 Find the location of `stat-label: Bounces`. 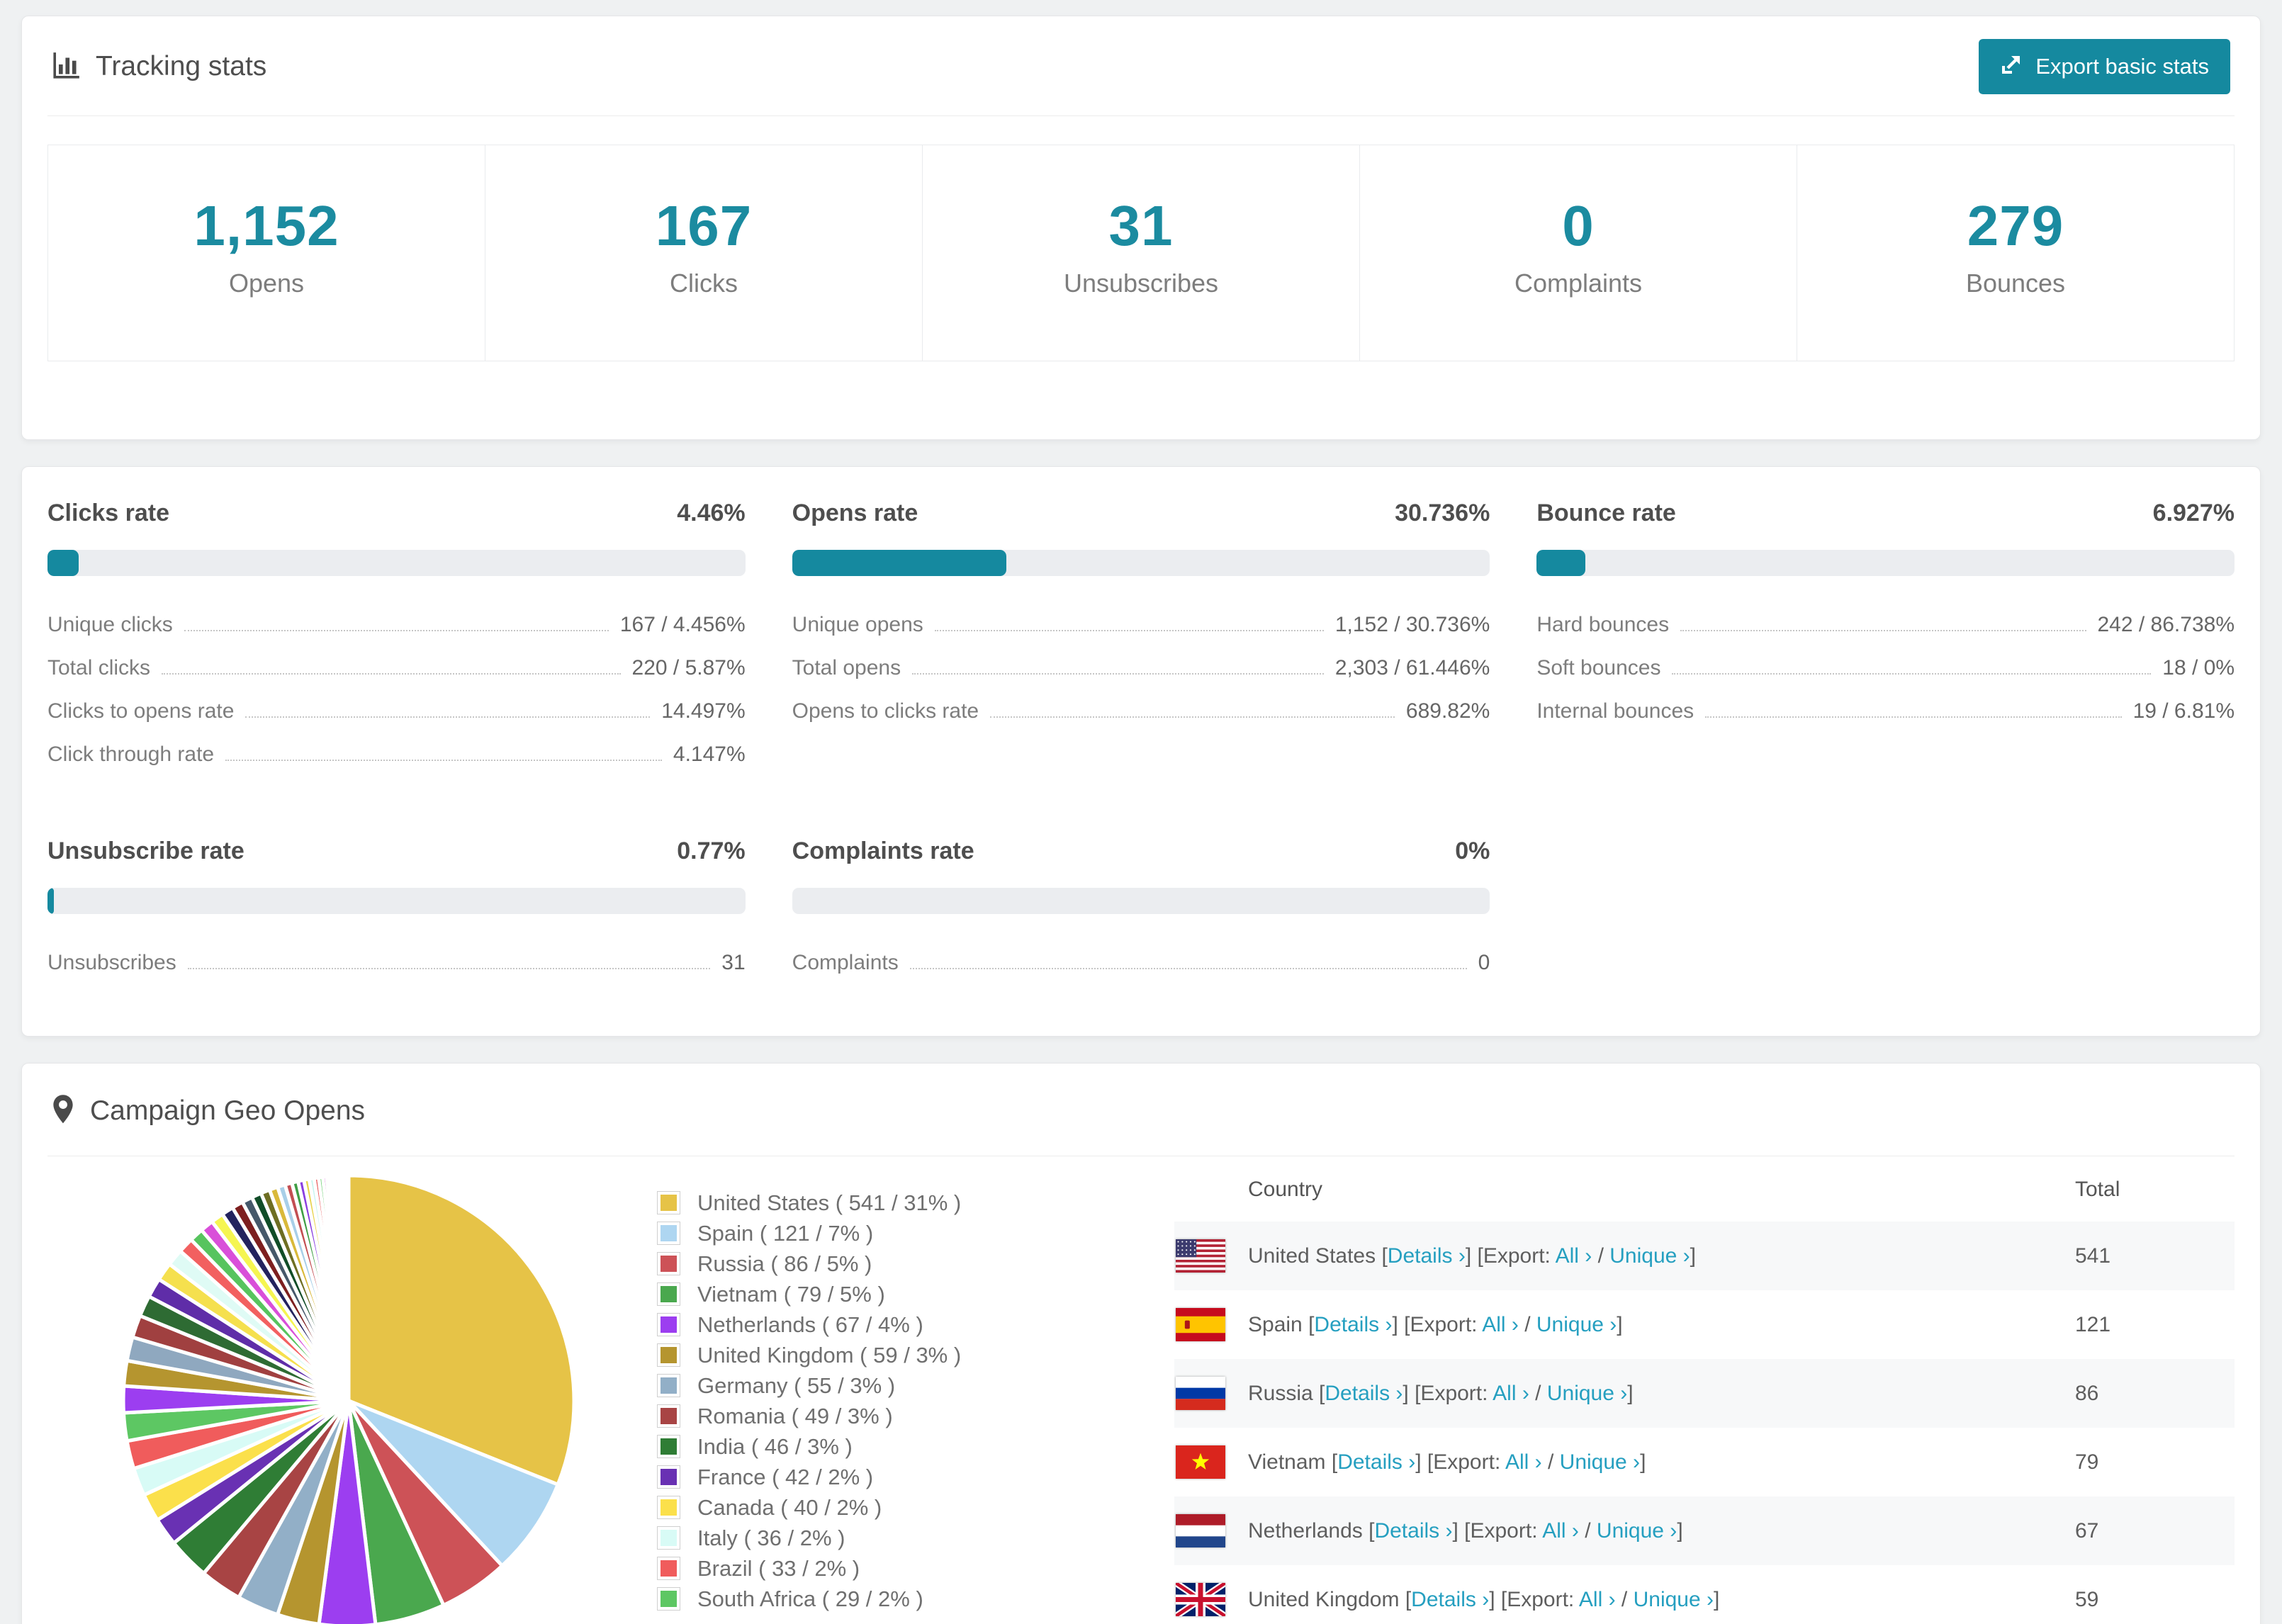

stat-label: Bounces is located at coordinates (2016, 283).